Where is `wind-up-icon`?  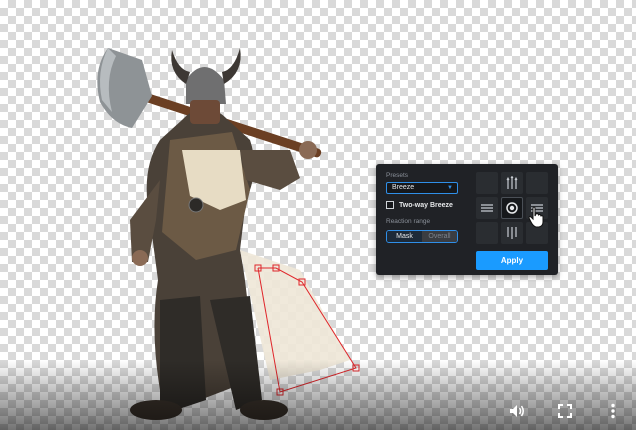 wind-up-icon is located at coordinates (512, 182).